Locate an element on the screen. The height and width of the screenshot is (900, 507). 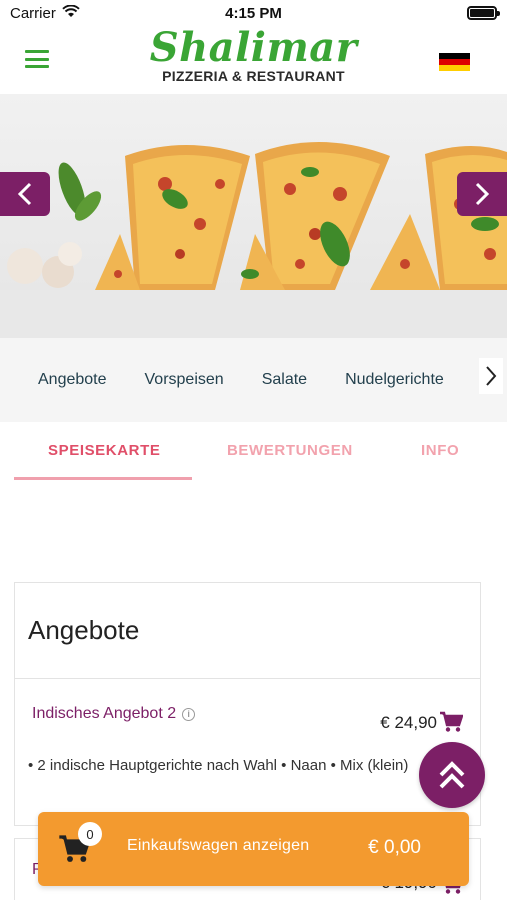
banner-next-button is located at coordinates (482, 194).